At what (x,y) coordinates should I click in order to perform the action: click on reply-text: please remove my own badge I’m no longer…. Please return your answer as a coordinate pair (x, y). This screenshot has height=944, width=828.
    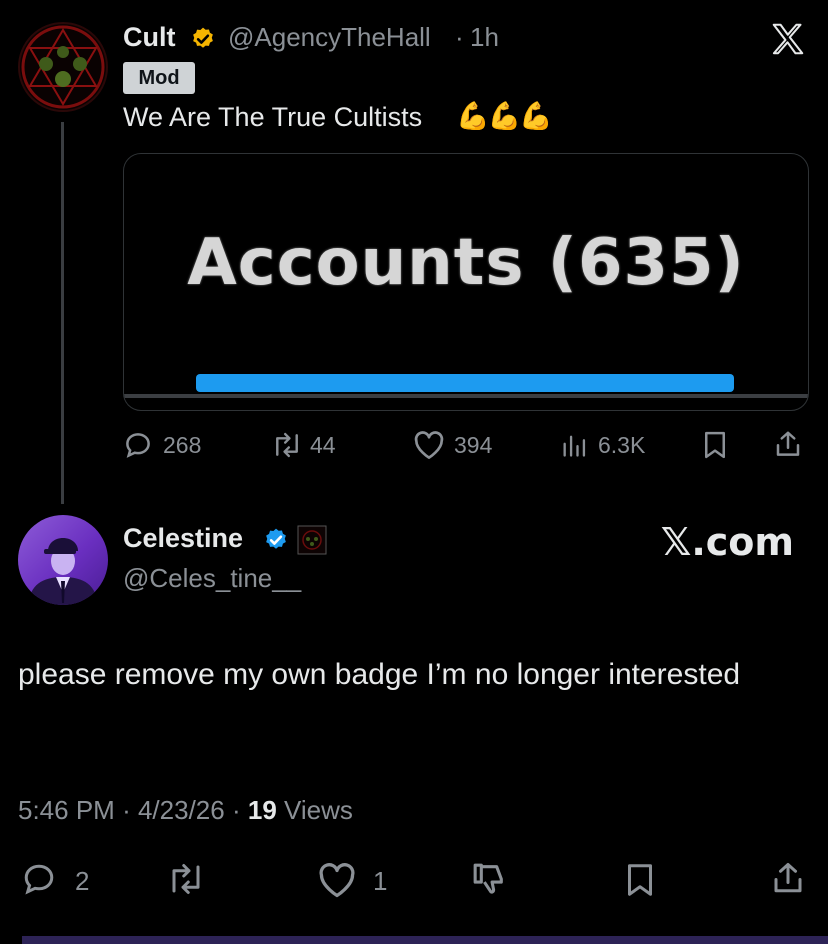
    Looking at the image, I should click on (379, 674).